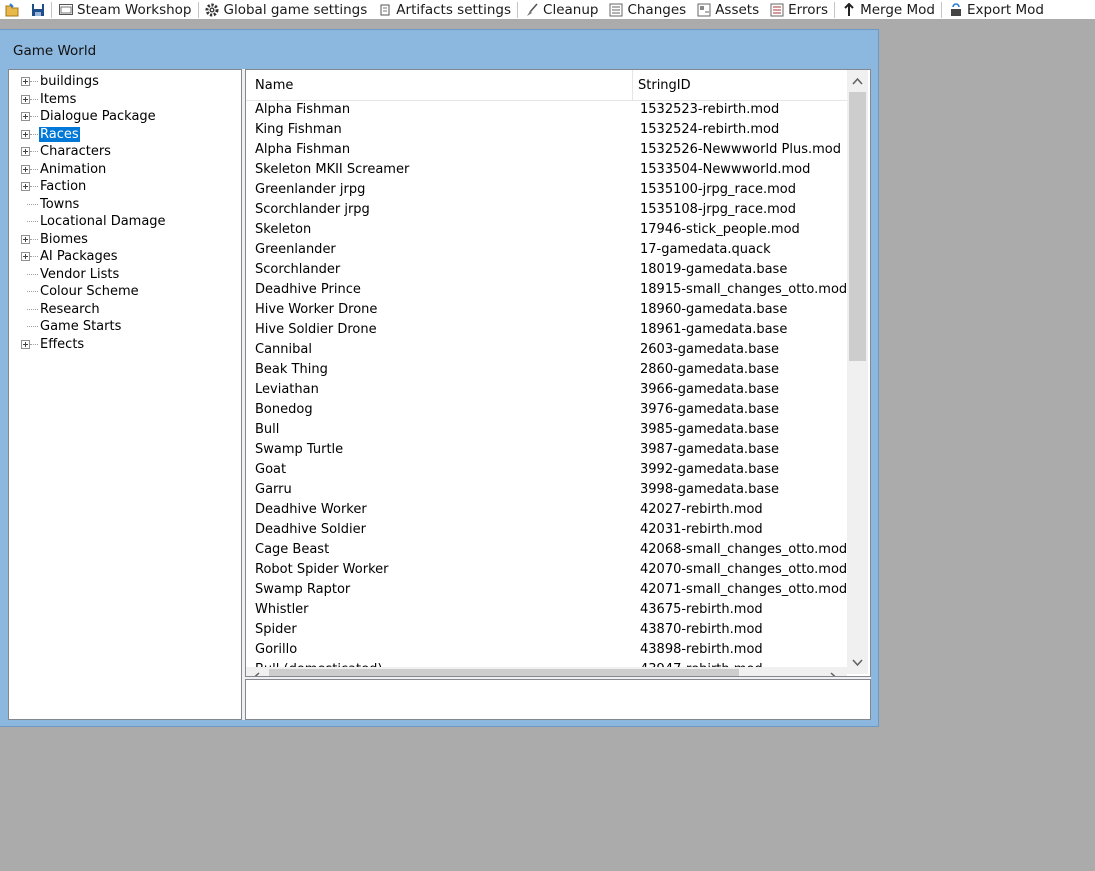 The image size is (1095, 871). What do you see at coordinates (546, 250) in the screenshot?
I see `table-row: Greenlander 17-gamedata.quack` at bounding box center [546, 250].